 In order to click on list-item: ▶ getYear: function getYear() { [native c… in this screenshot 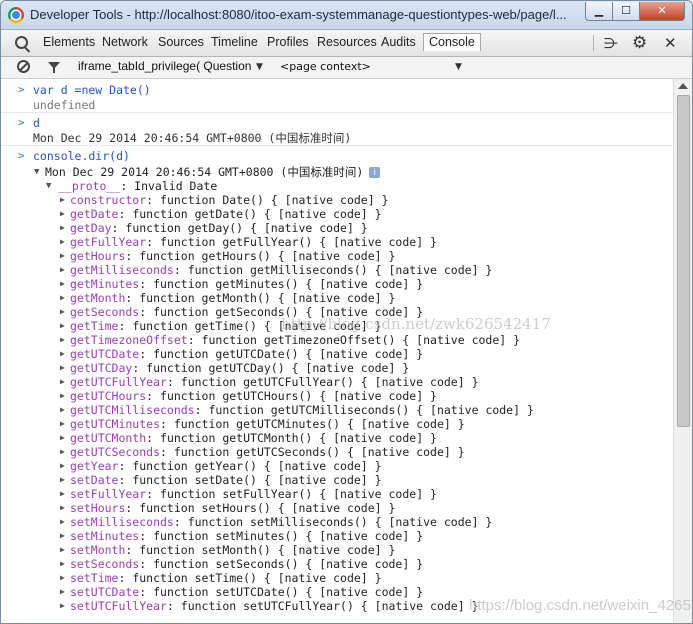, I will do `click(337, 466)`.